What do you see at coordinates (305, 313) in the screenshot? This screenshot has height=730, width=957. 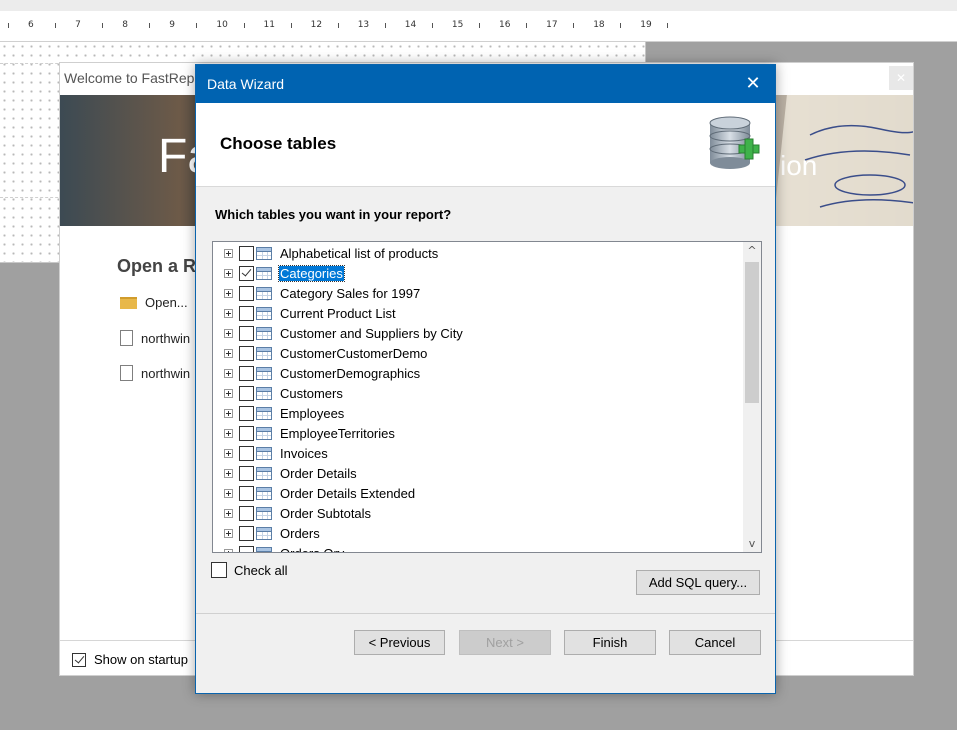 I see `table-list-item: Current Product List` at bounding box center [305, 313].